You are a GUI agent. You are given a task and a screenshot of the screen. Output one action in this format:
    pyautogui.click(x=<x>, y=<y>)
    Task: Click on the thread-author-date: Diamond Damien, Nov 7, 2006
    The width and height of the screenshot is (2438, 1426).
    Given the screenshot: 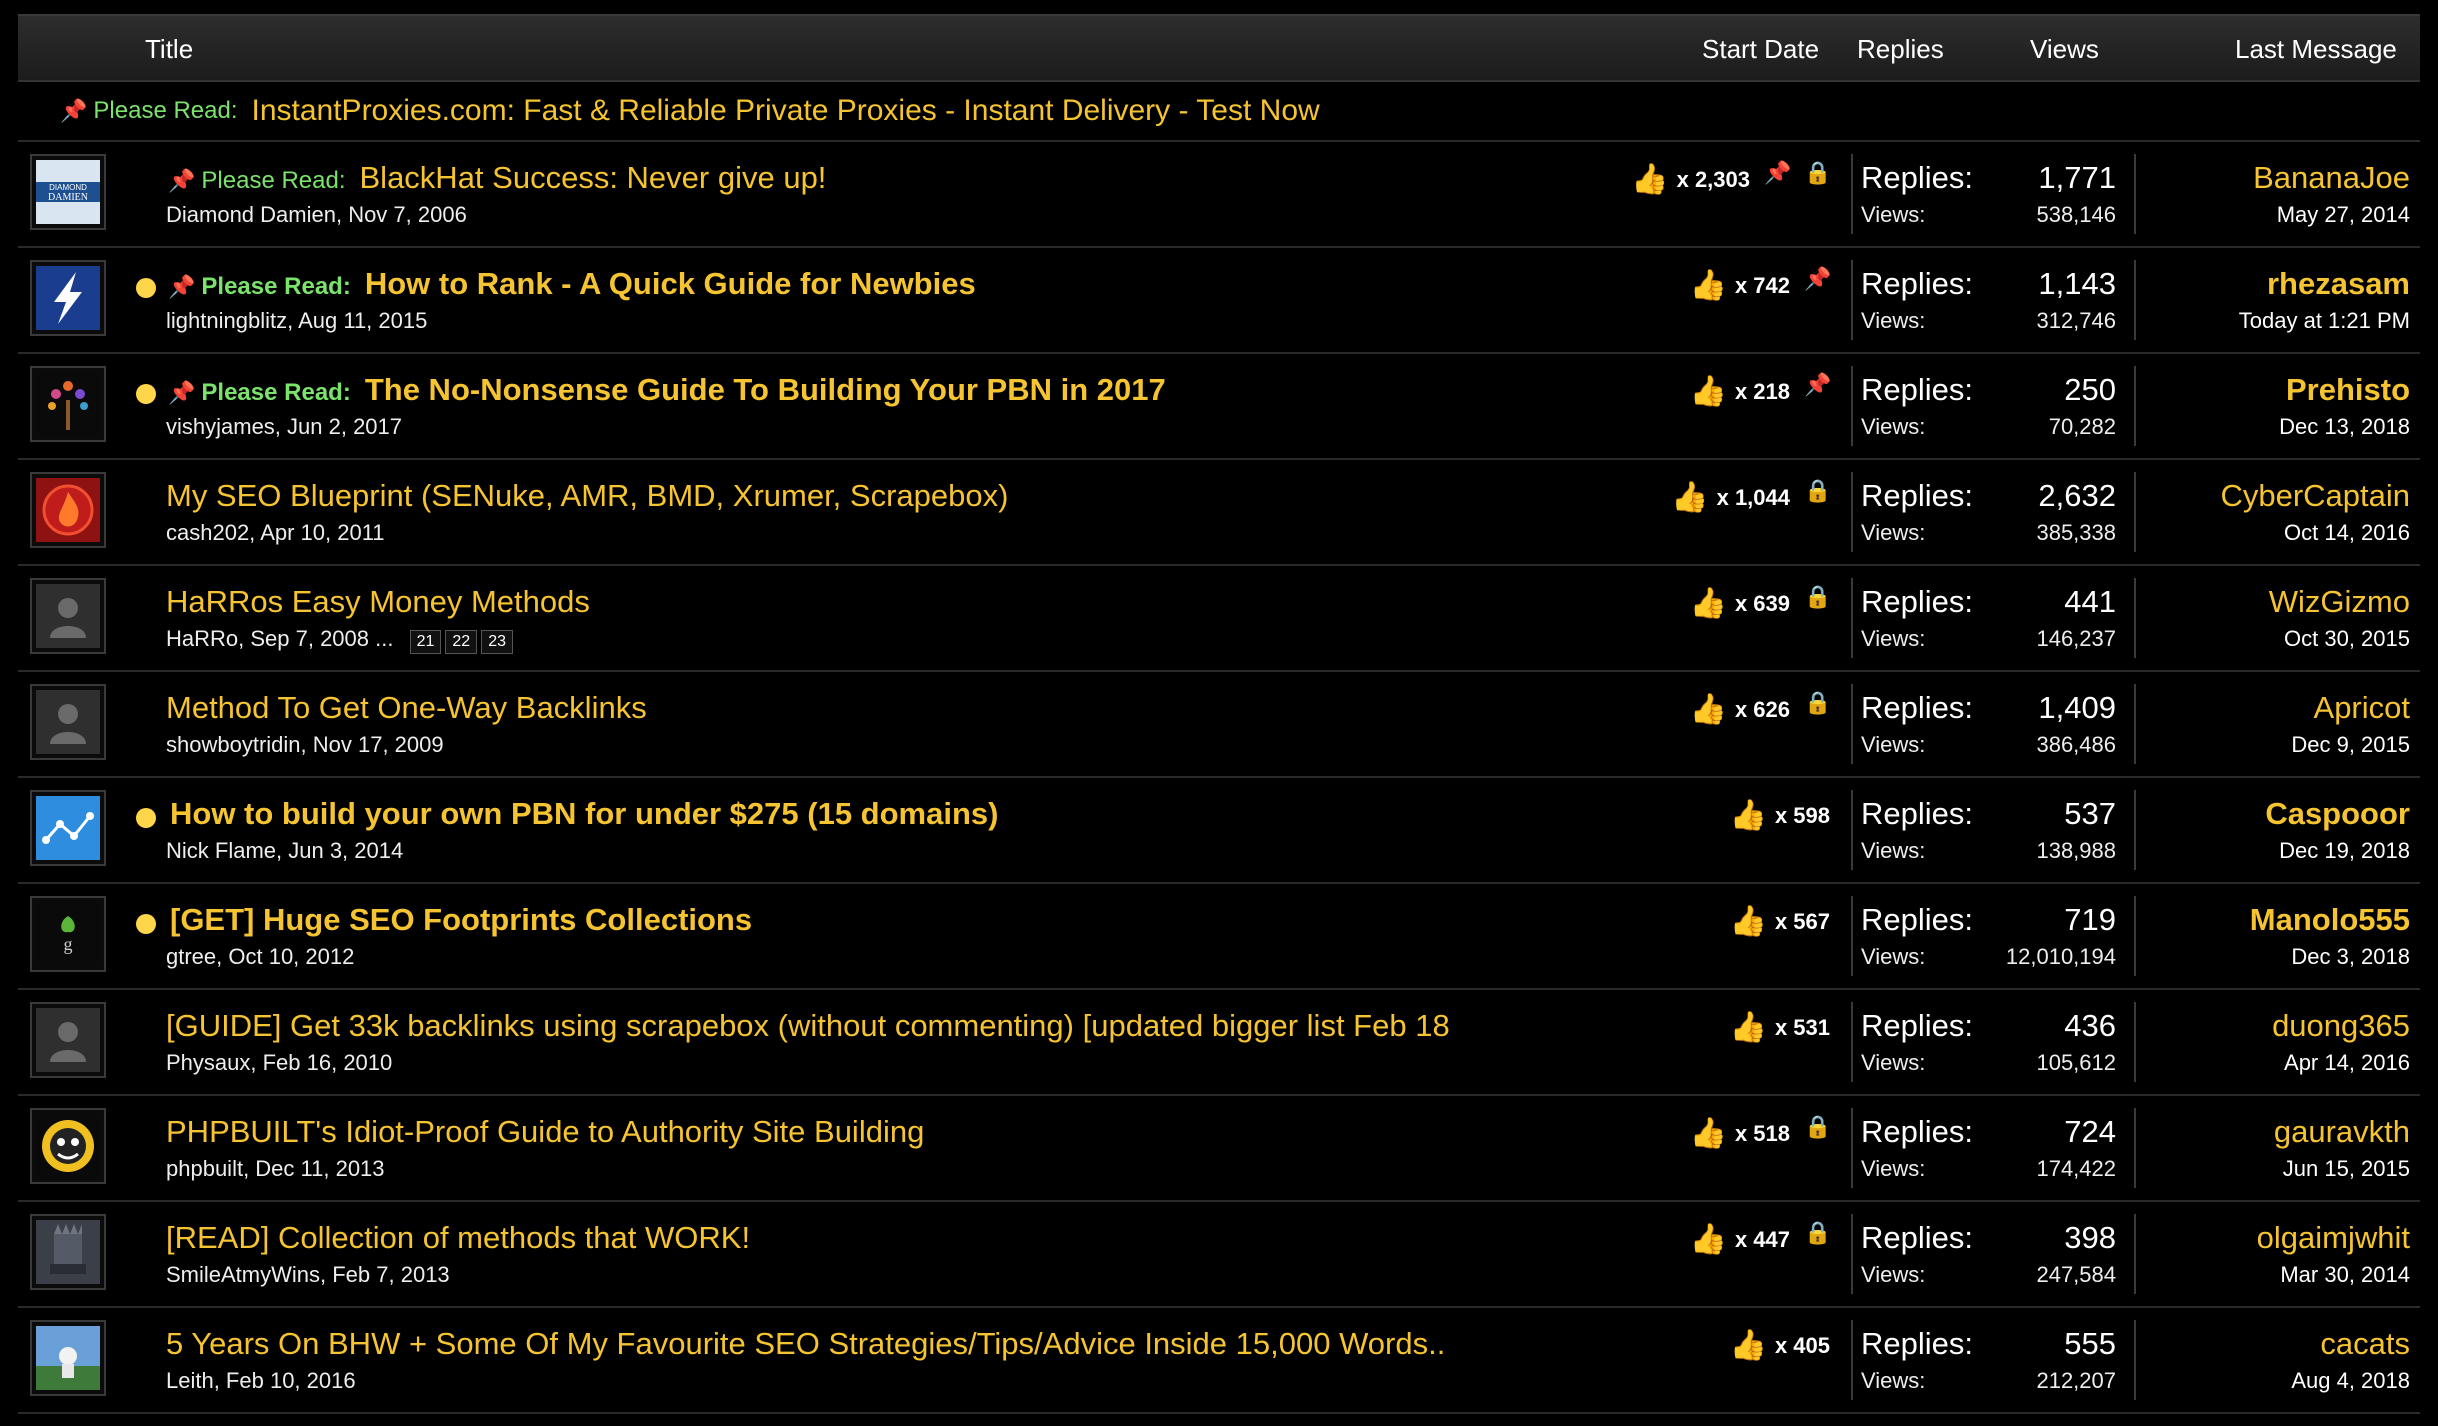 What is the action you would take?
    pyautogui.click(x=316, y=214)
    